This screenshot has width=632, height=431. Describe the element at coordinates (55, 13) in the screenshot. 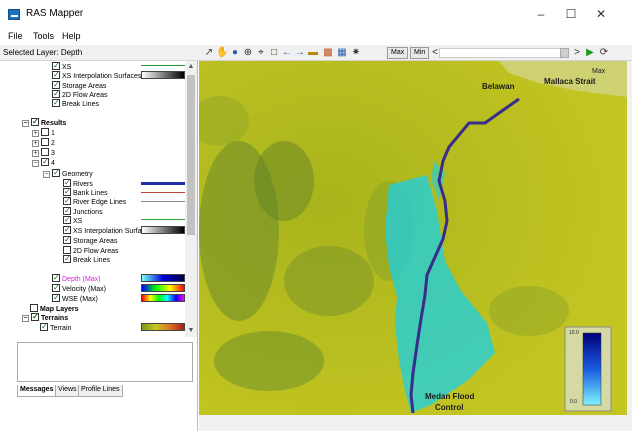

I see `window-title: RAS Mapper` at that location.